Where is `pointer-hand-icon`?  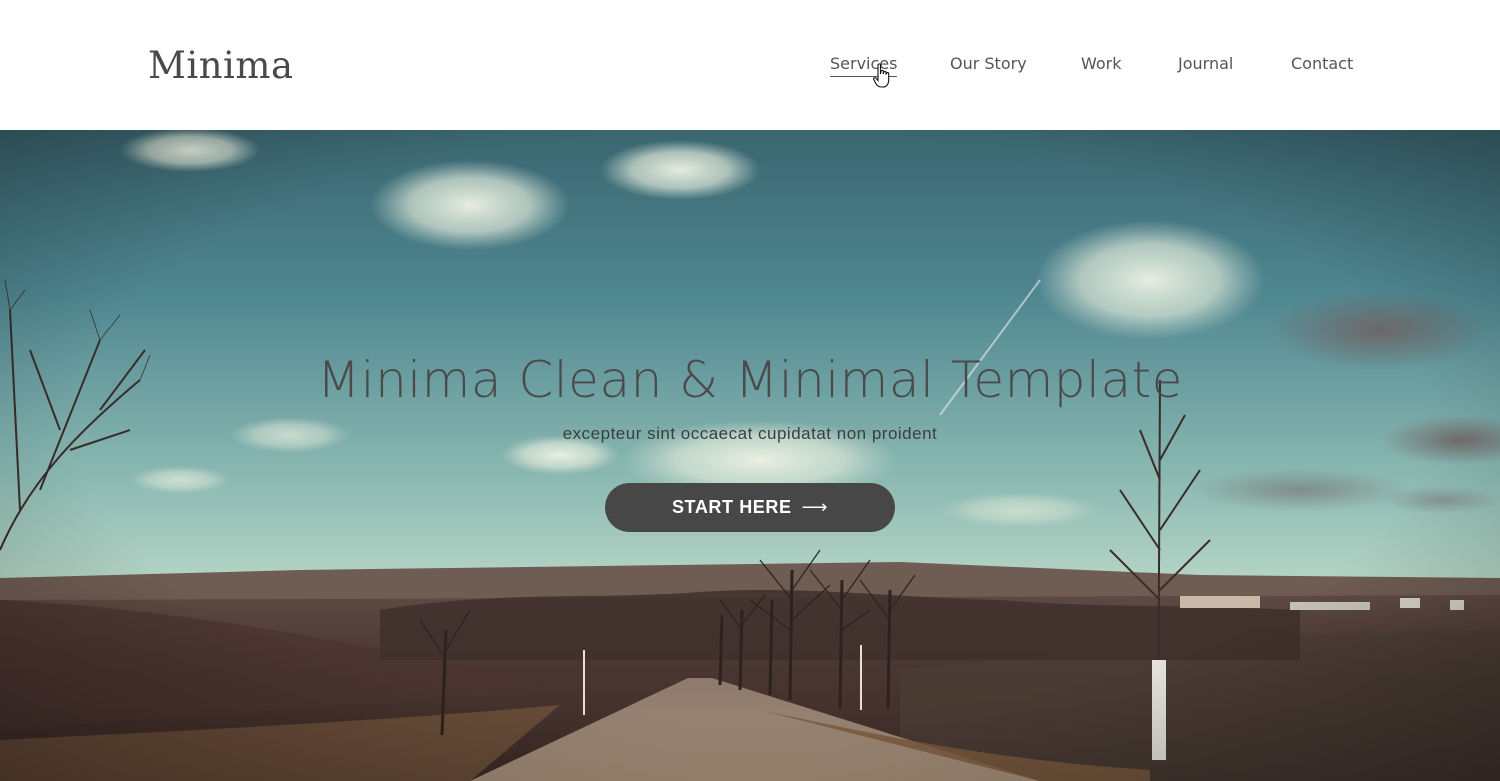
pointer-hand-icon is located at coordinates (881, 75).